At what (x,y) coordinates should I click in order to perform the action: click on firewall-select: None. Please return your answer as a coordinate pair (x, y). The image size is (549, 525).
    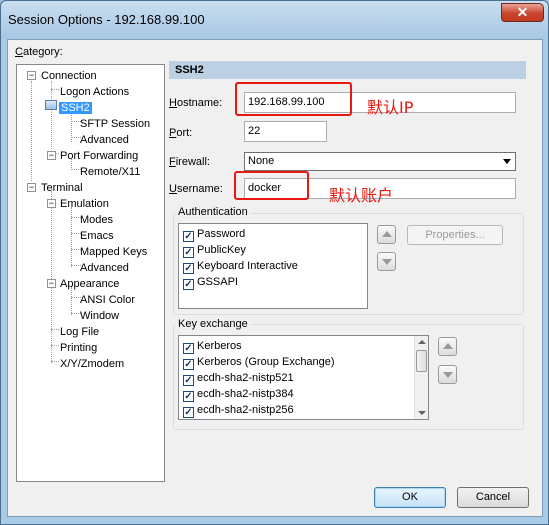
    Looking at the image, I should click on (380, 161).